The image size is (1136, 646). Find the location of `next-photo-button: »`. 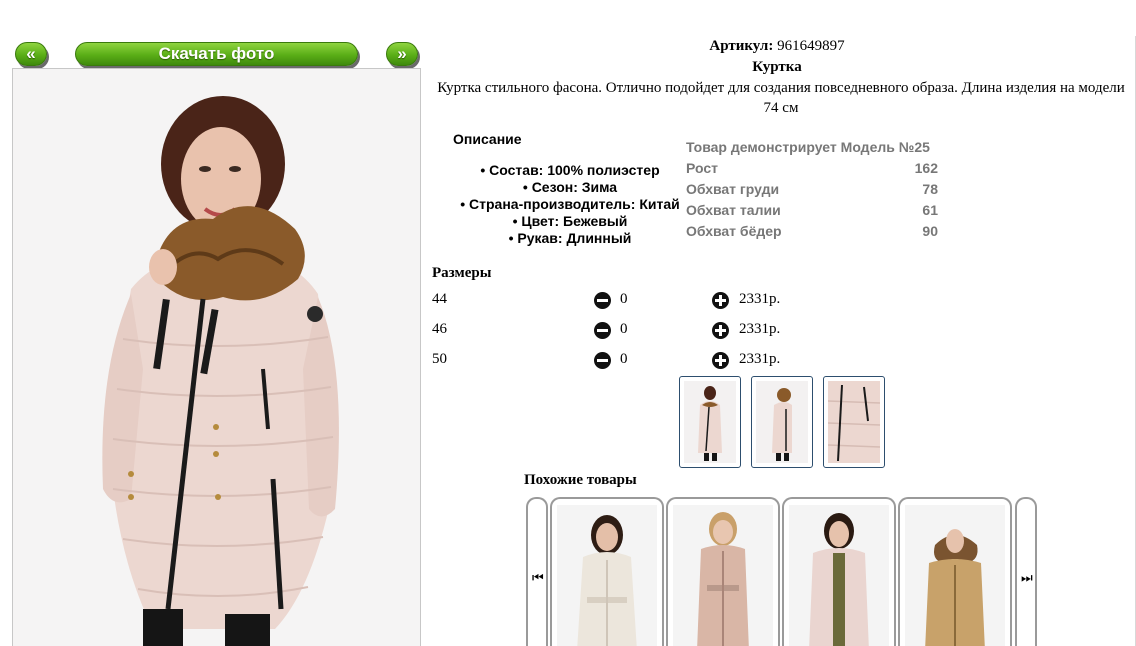

next-photo-button: » is located at coordinates (402, 54).